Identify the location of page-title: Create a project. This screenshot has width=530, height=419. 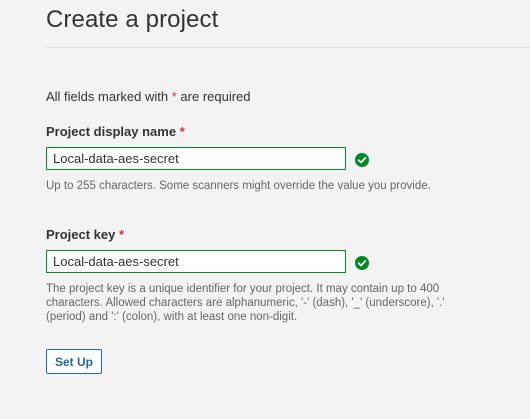
(132, 19).